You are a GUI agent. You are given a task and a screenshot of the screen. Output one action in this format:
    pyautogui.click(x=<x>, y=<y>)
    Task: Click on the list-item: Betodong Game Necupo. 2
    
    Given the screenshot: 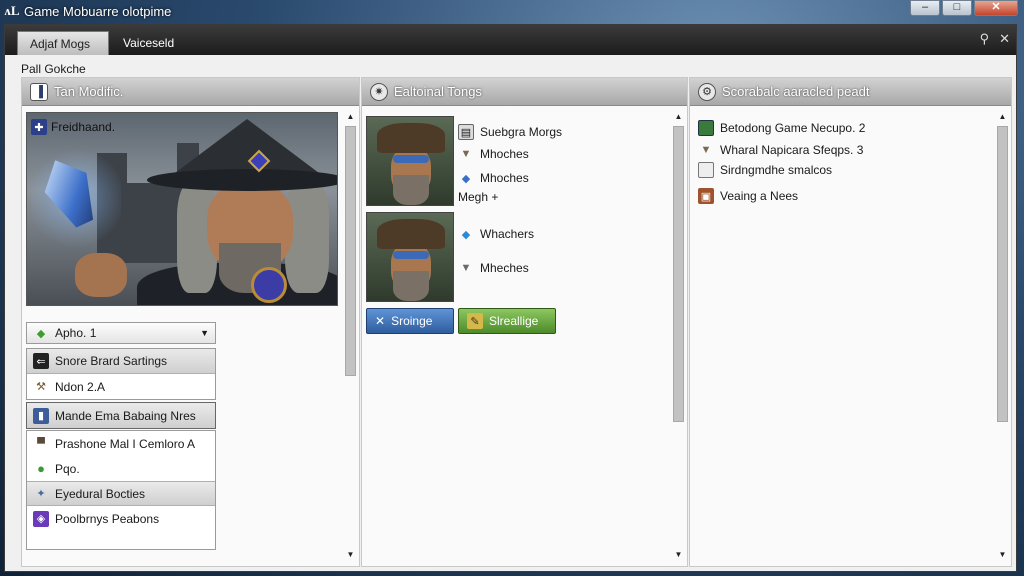 What is the action you would take?
    pyautogui.click(x=781, y=128)
    